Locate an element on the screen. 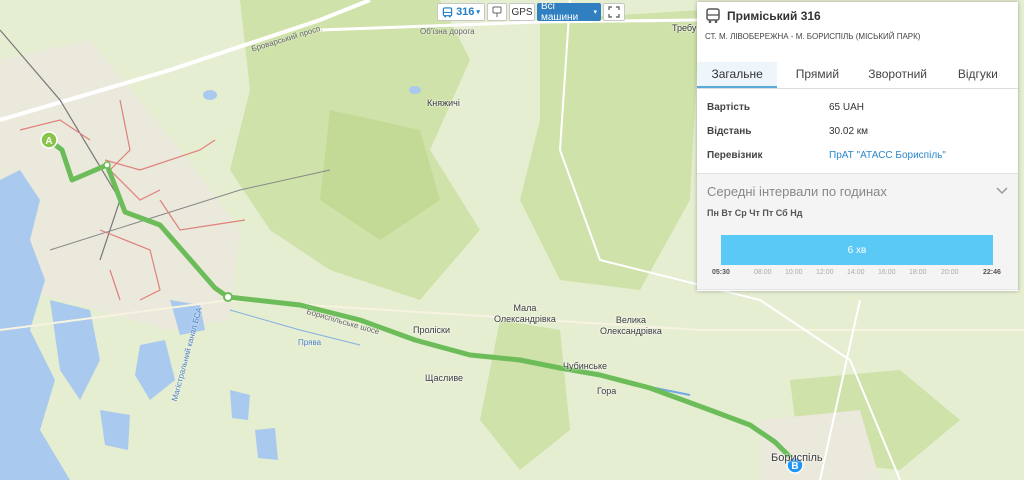  trebu-label: Требу is located at coordinates (684, 28).